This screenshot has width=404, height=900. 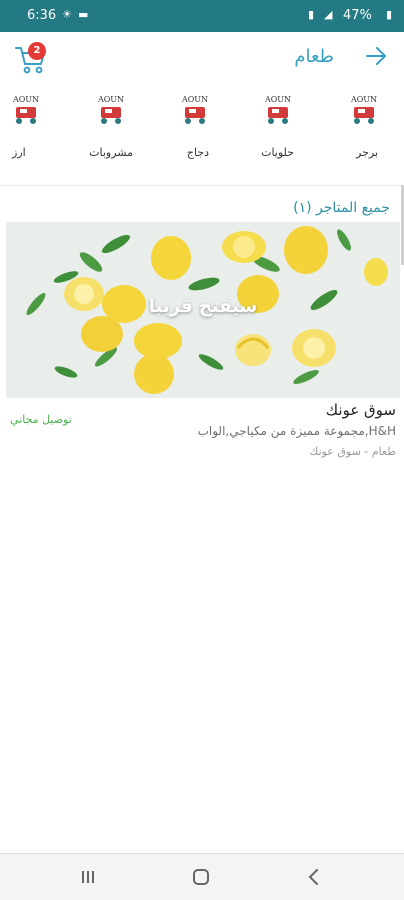 I want to click on battery-icon: ▮, so click(x=389, y=14).